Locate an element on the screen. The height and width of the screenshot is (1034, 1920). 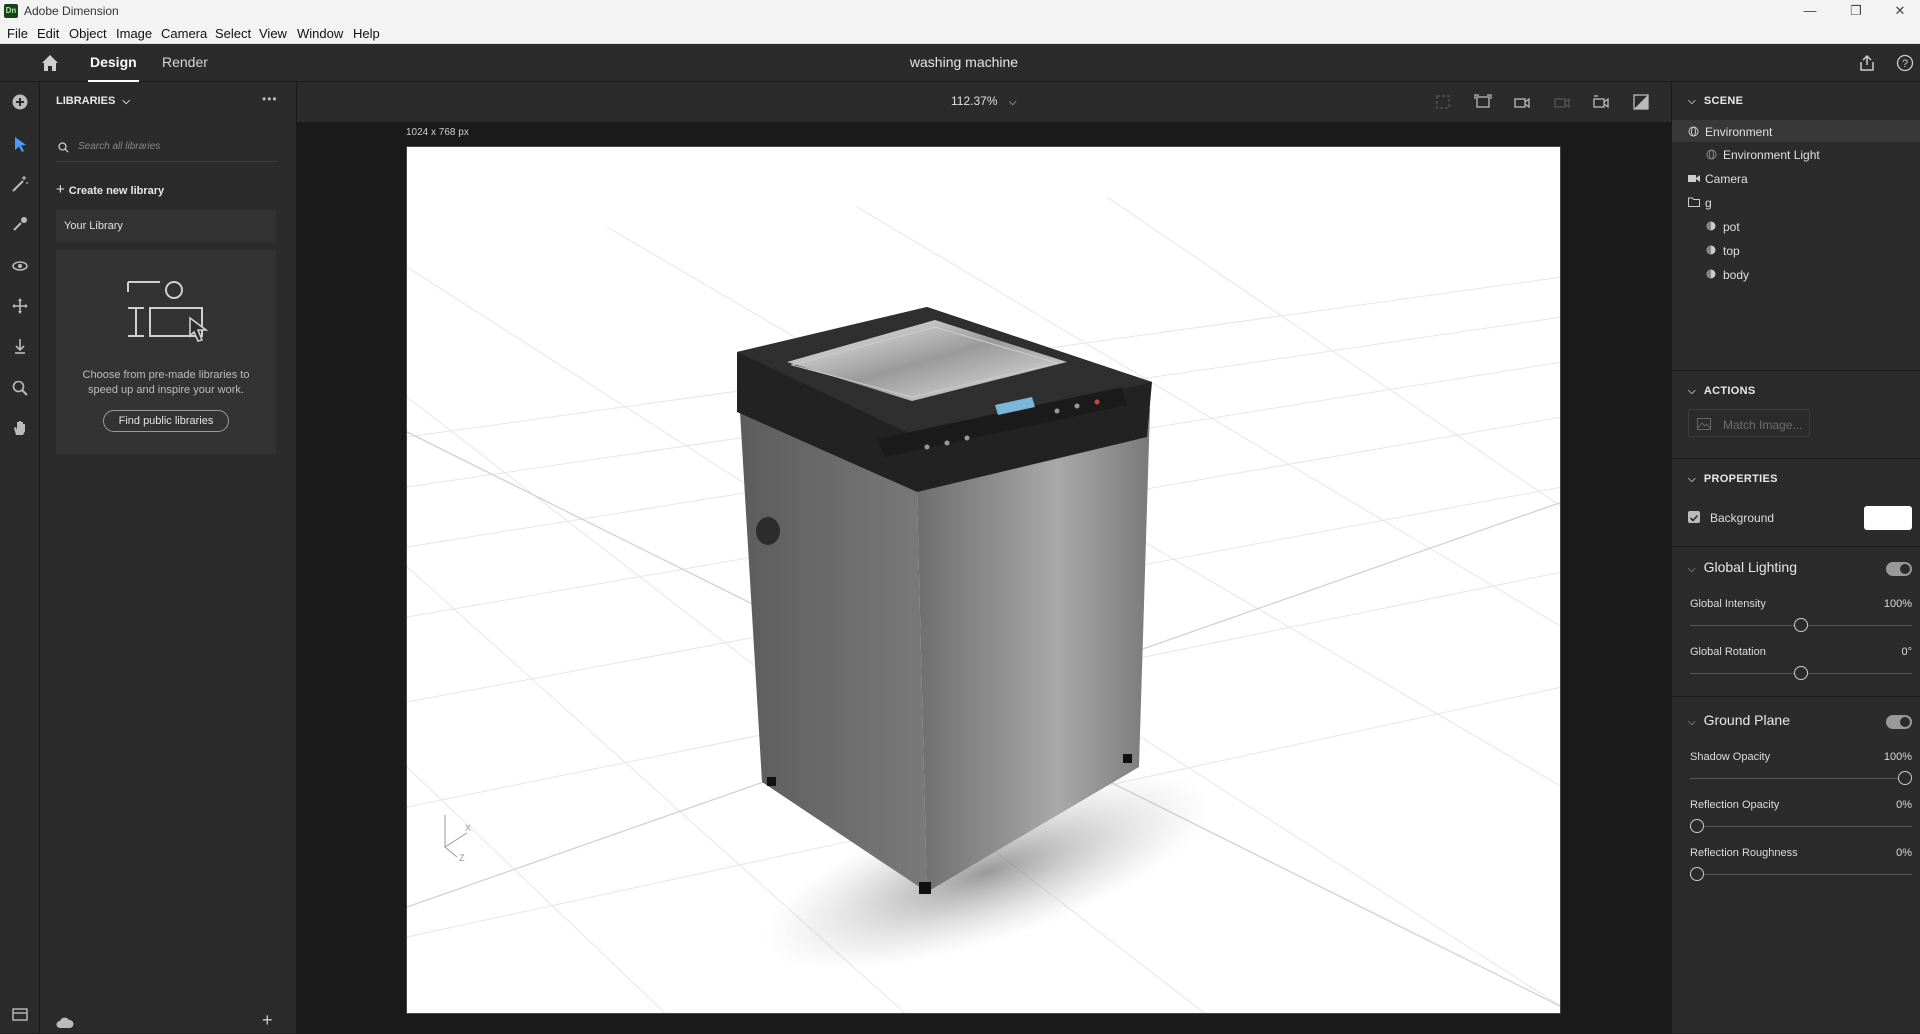
create-library-button: + Create new library is located at coordinates (110, 189).